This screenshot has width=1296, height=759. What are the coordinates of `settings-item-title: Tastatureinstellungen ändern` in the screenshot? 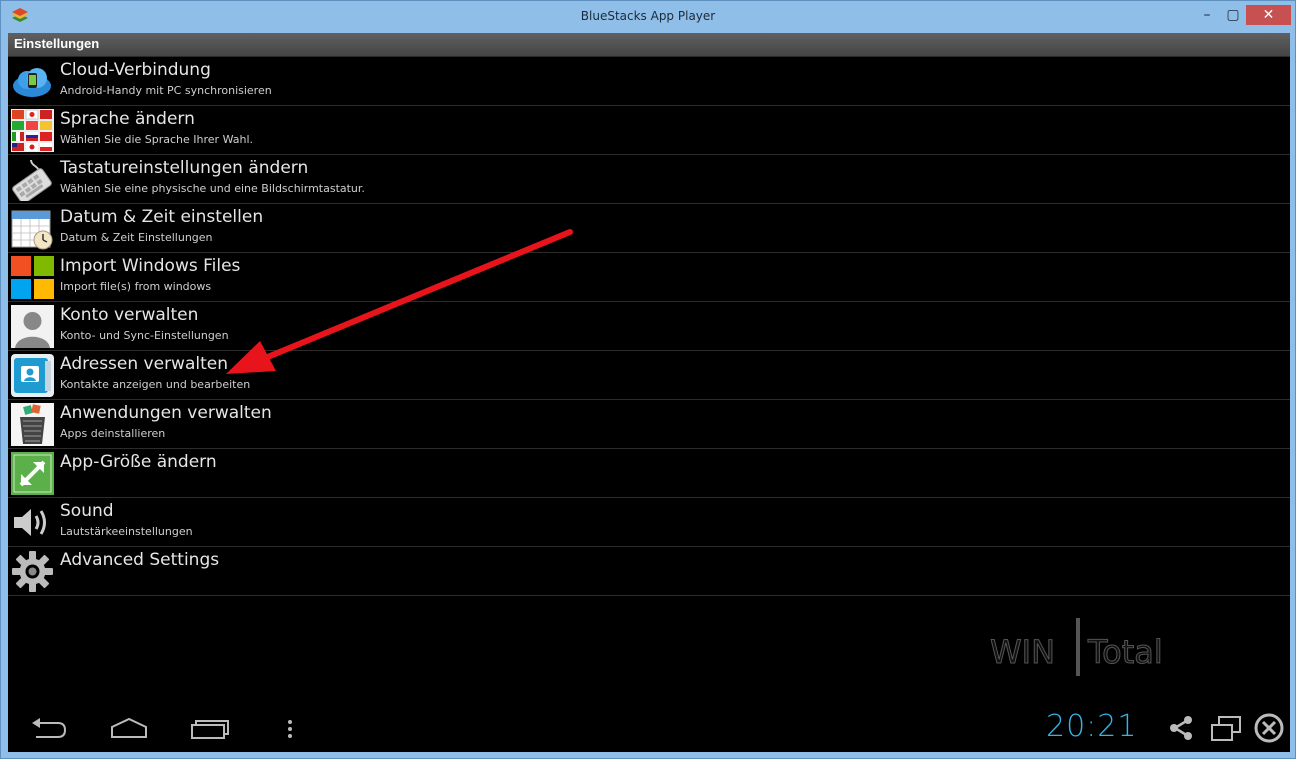 It's located at (184, 168).